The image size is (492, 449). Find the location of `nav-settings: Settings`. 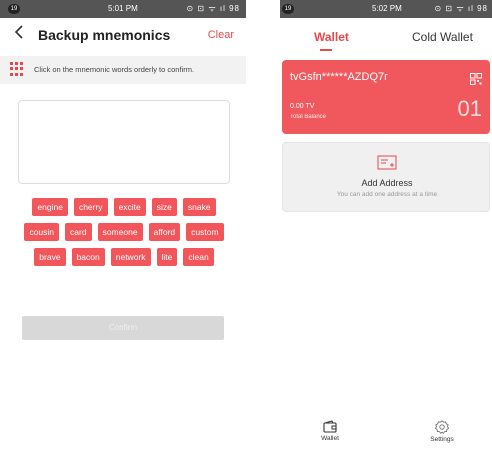

nav-settings: Settings is located at coordinates (442, 431).